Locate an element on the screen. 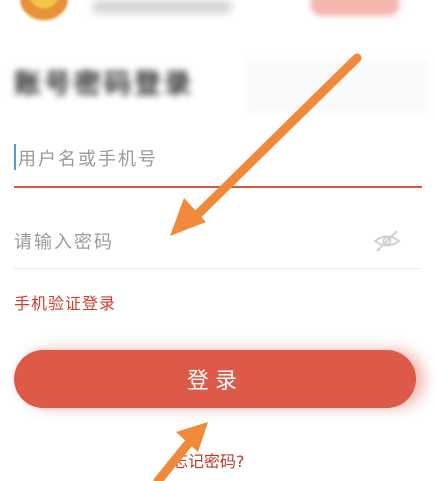  top-bar is located at coordinates (218, 11).